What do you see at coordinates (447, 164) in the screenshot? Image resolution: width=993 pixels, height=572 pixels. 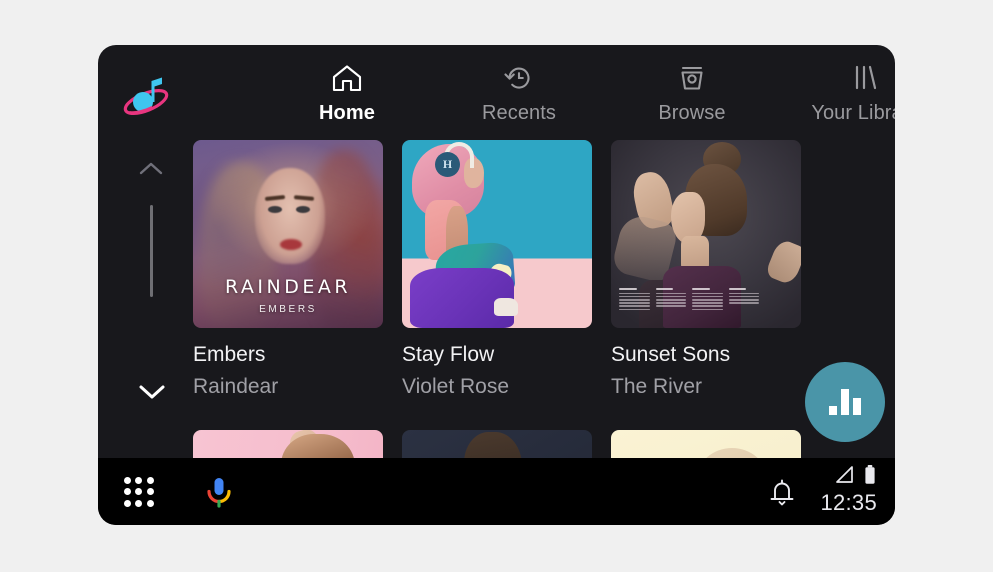 I see `artwork-logo-text: H` at bounding box center [447, 164].